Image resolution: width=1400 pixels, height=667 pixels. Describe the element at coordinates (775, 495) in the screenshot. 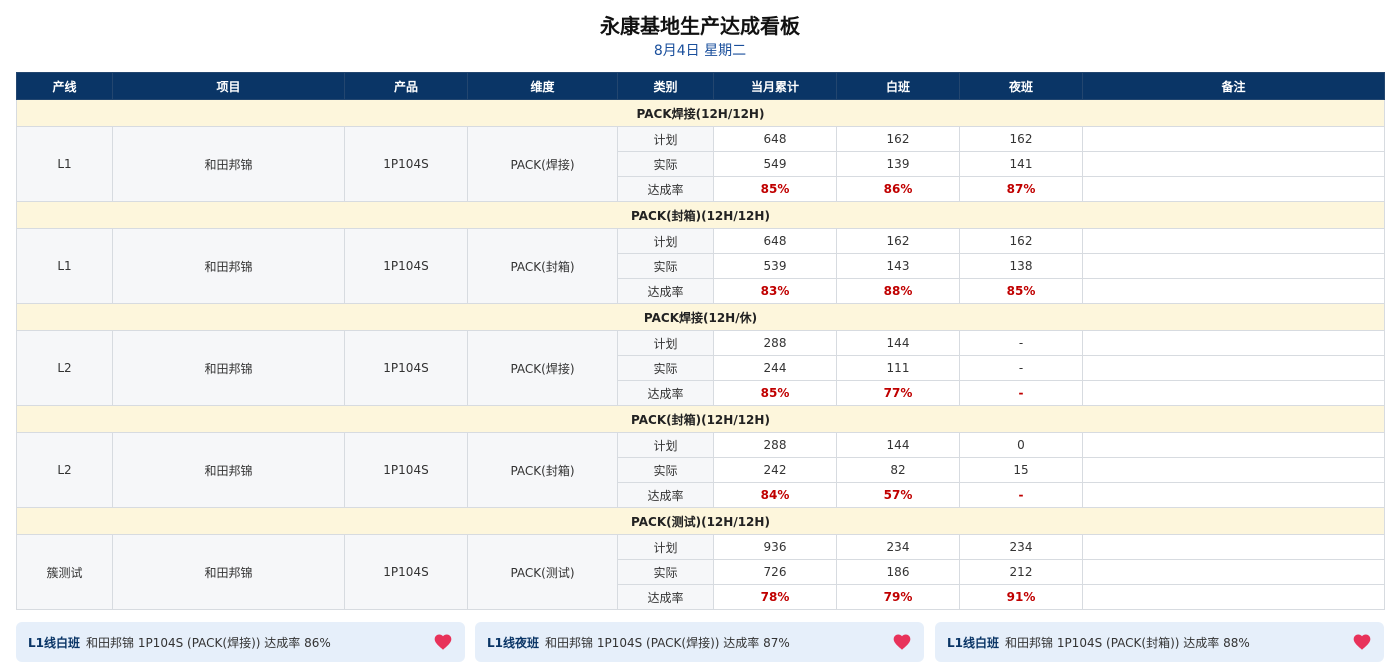

I see `month-total-cell: 84%` at that location.